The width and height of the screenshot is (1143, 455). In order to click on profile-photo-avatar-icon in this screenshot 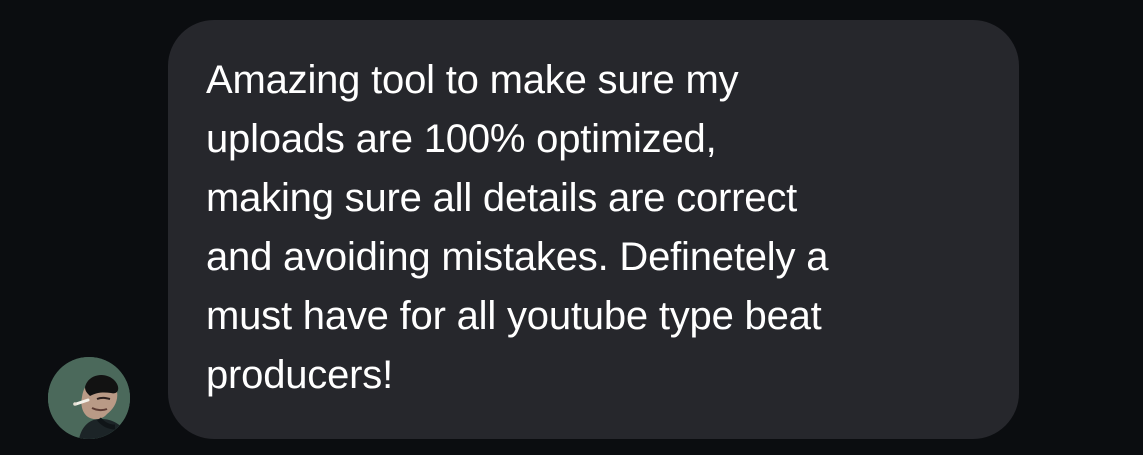, I will do `click(89, 398)`.